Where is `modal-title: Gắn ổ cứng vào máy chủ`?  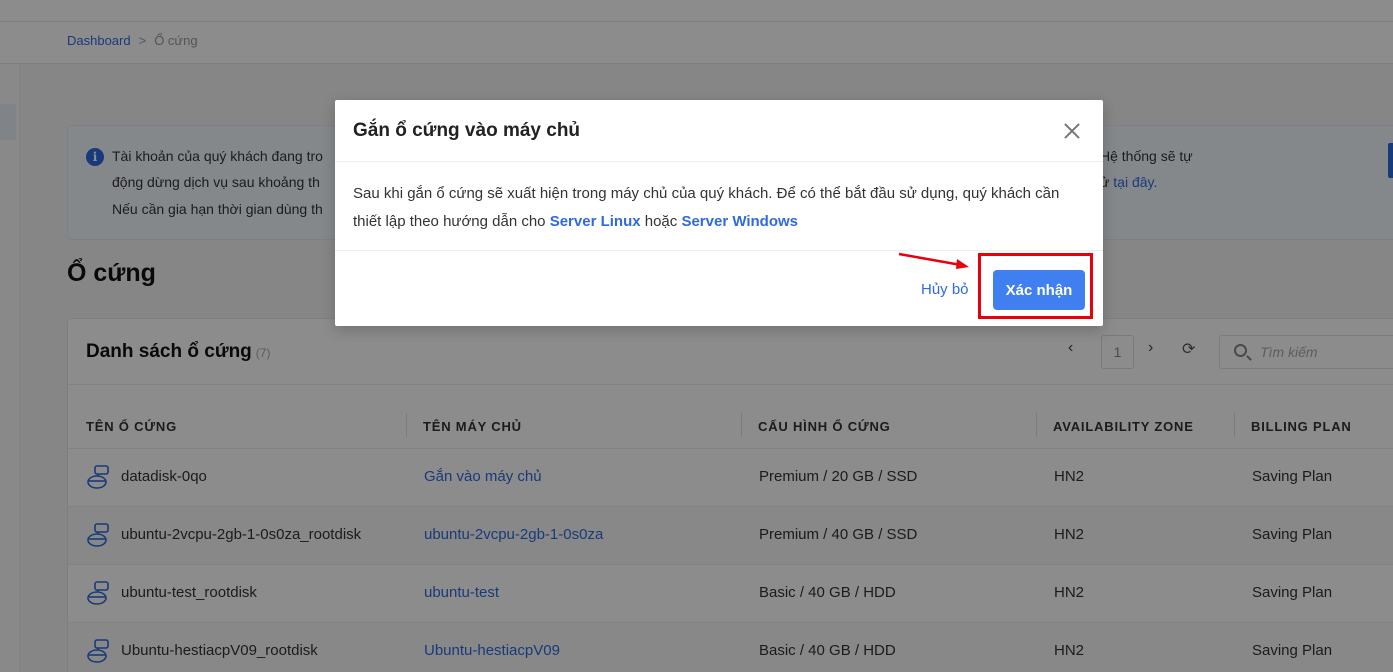
modal-title: Gắn ổ cứng vào máy chủ is located at coordinates (467, 130).